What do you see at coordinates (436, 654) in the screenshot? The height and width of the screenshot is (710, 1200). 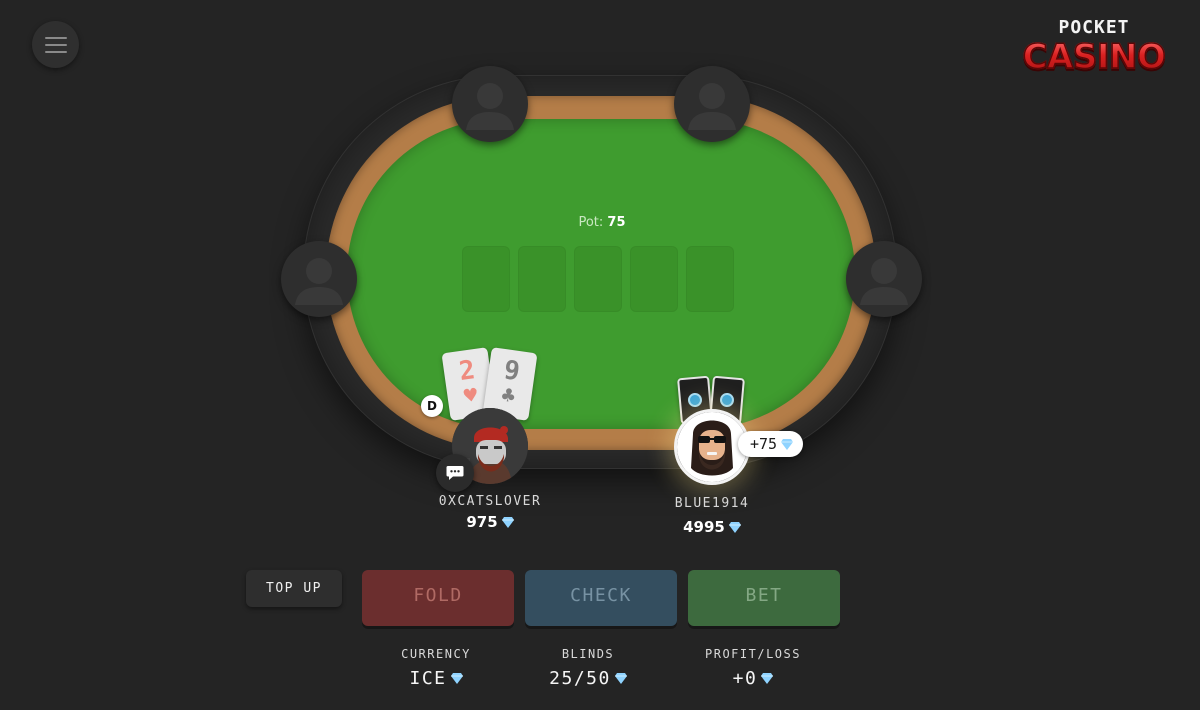 I see `currency-label: CURRENCY` at bounding box center [436, 654].